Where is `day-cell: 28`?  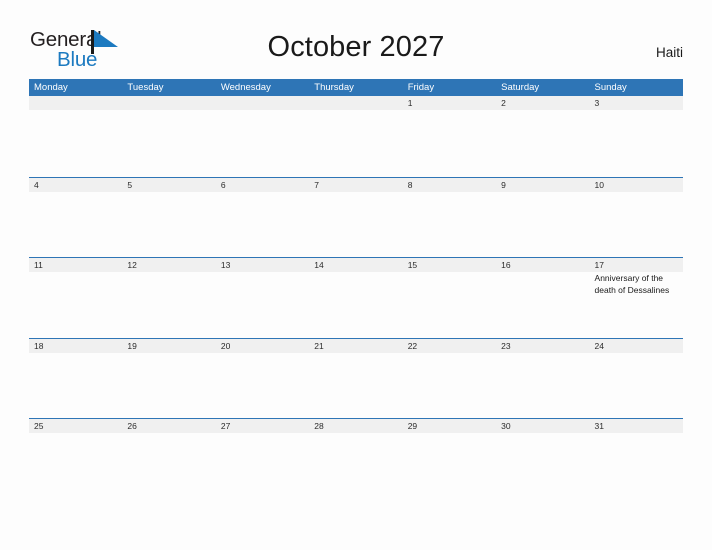 day-cell: 28 is located at coordinates (355, 459).